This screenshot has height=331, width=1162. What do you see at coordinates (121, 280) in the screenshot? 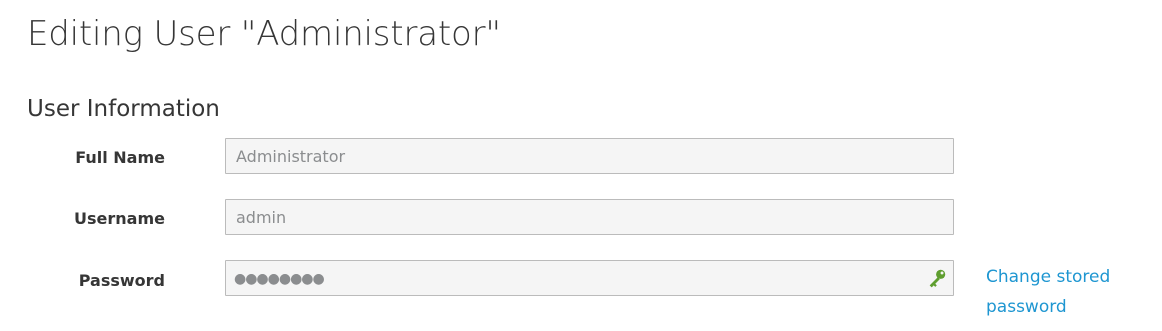
I see `password-label: Password` at bounding box center [121, 280].